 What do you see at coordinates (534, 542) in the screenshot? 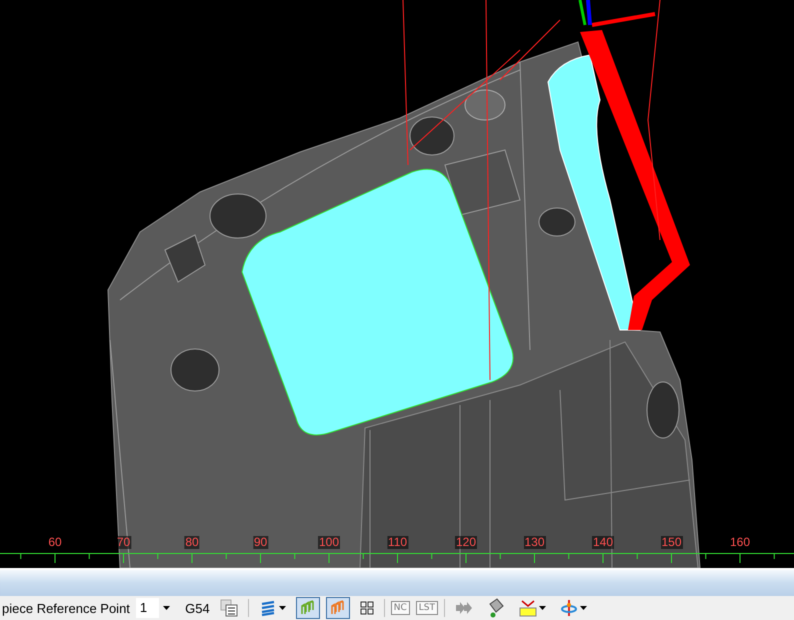
I see `ruler-label: 130` at bounding box center [534, 542].